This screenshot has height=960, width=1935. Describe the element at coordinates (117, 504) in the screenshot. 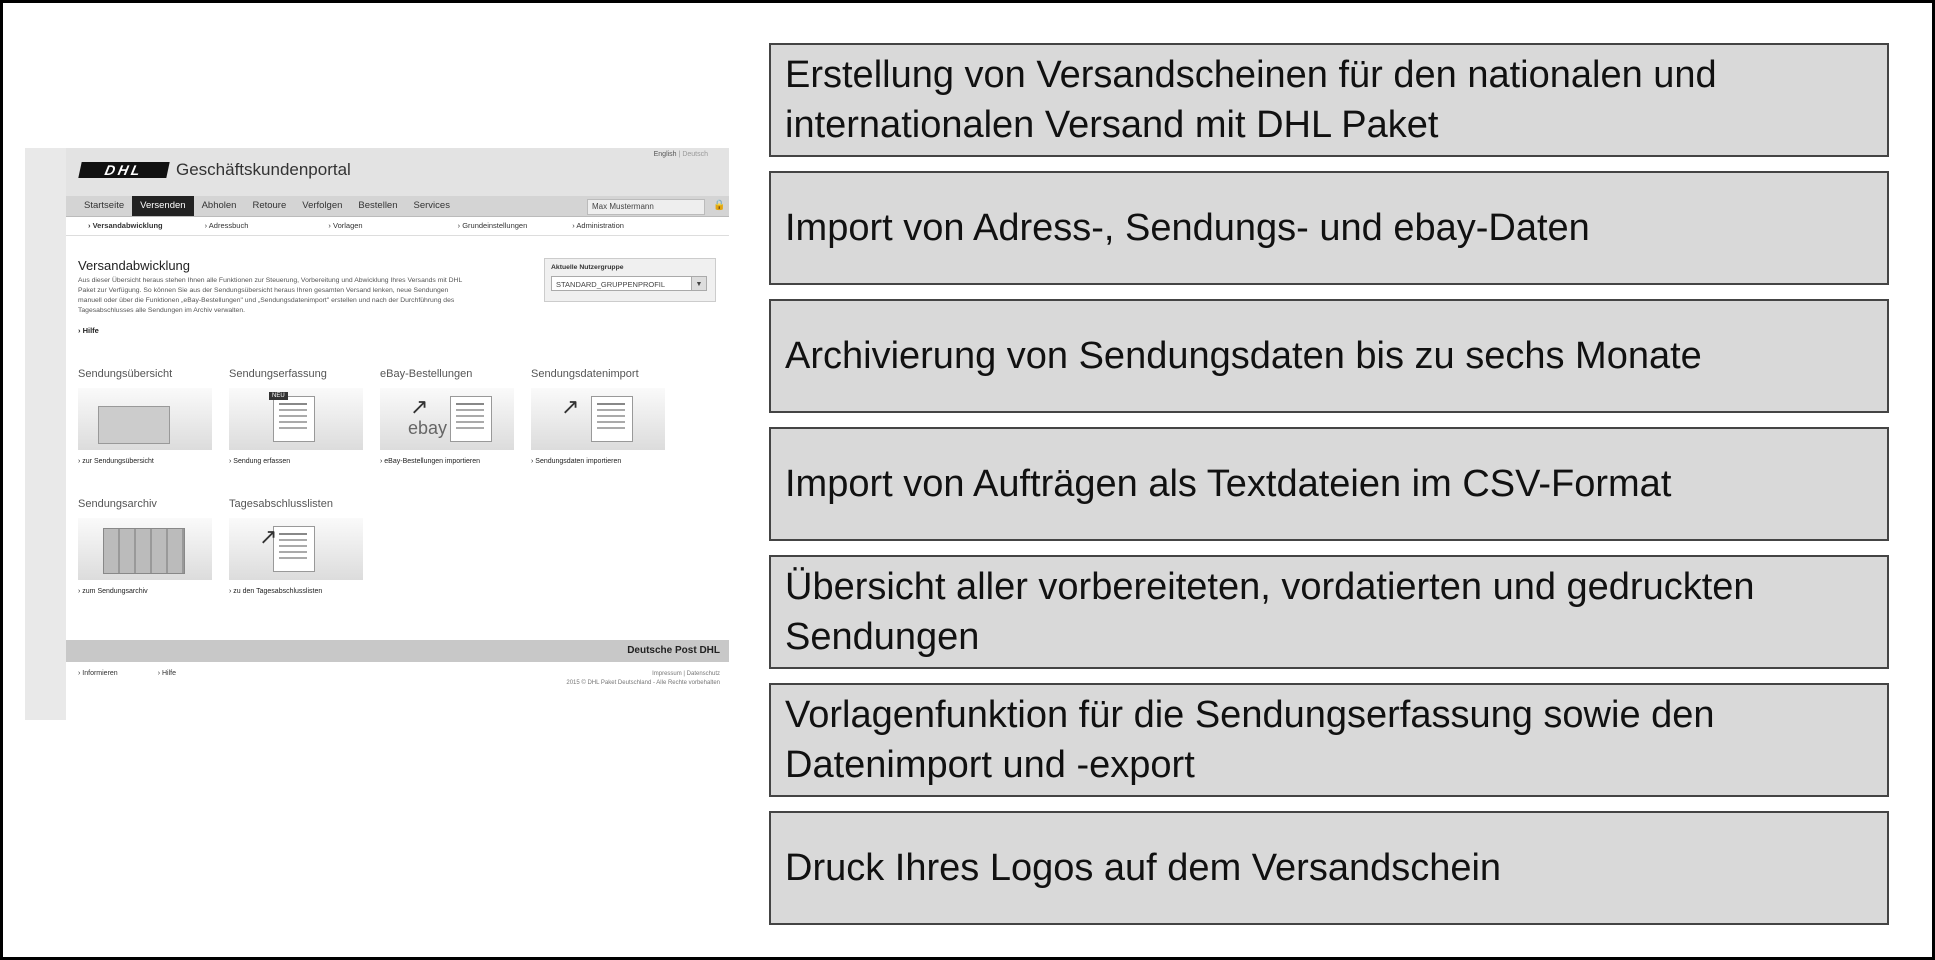

I see `tile-title: Sendungsarchiv` at that location.